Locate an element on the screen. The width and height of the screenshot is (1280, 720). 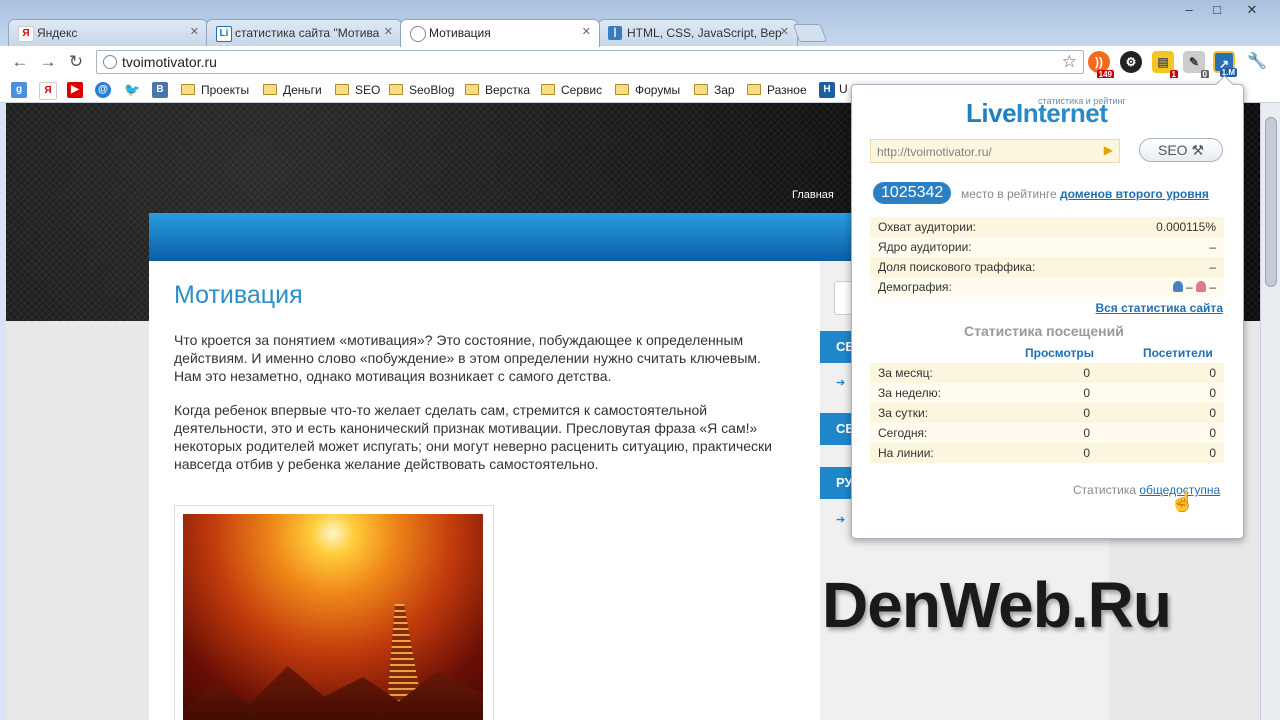
seo-button: SEO ⚒ is located at coordinates (1181, 150).